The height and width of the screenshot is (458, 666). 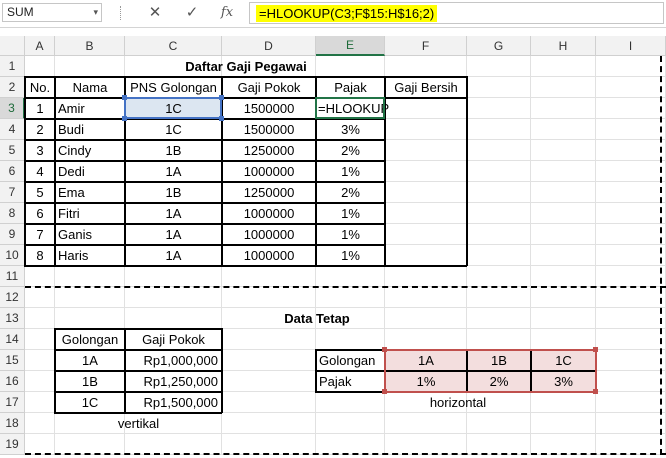 What do you see at coordinates (90, 234) in the screenshot?
I see `employee-name: Ganis` at bounding box center [90, 234].